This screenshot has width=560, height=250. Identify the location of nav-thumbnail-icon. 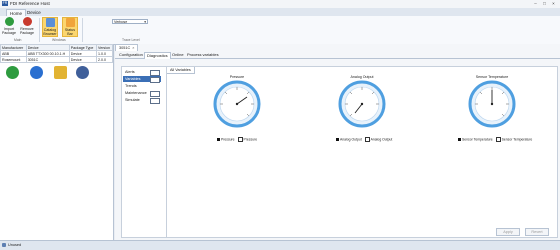
(155, 101).